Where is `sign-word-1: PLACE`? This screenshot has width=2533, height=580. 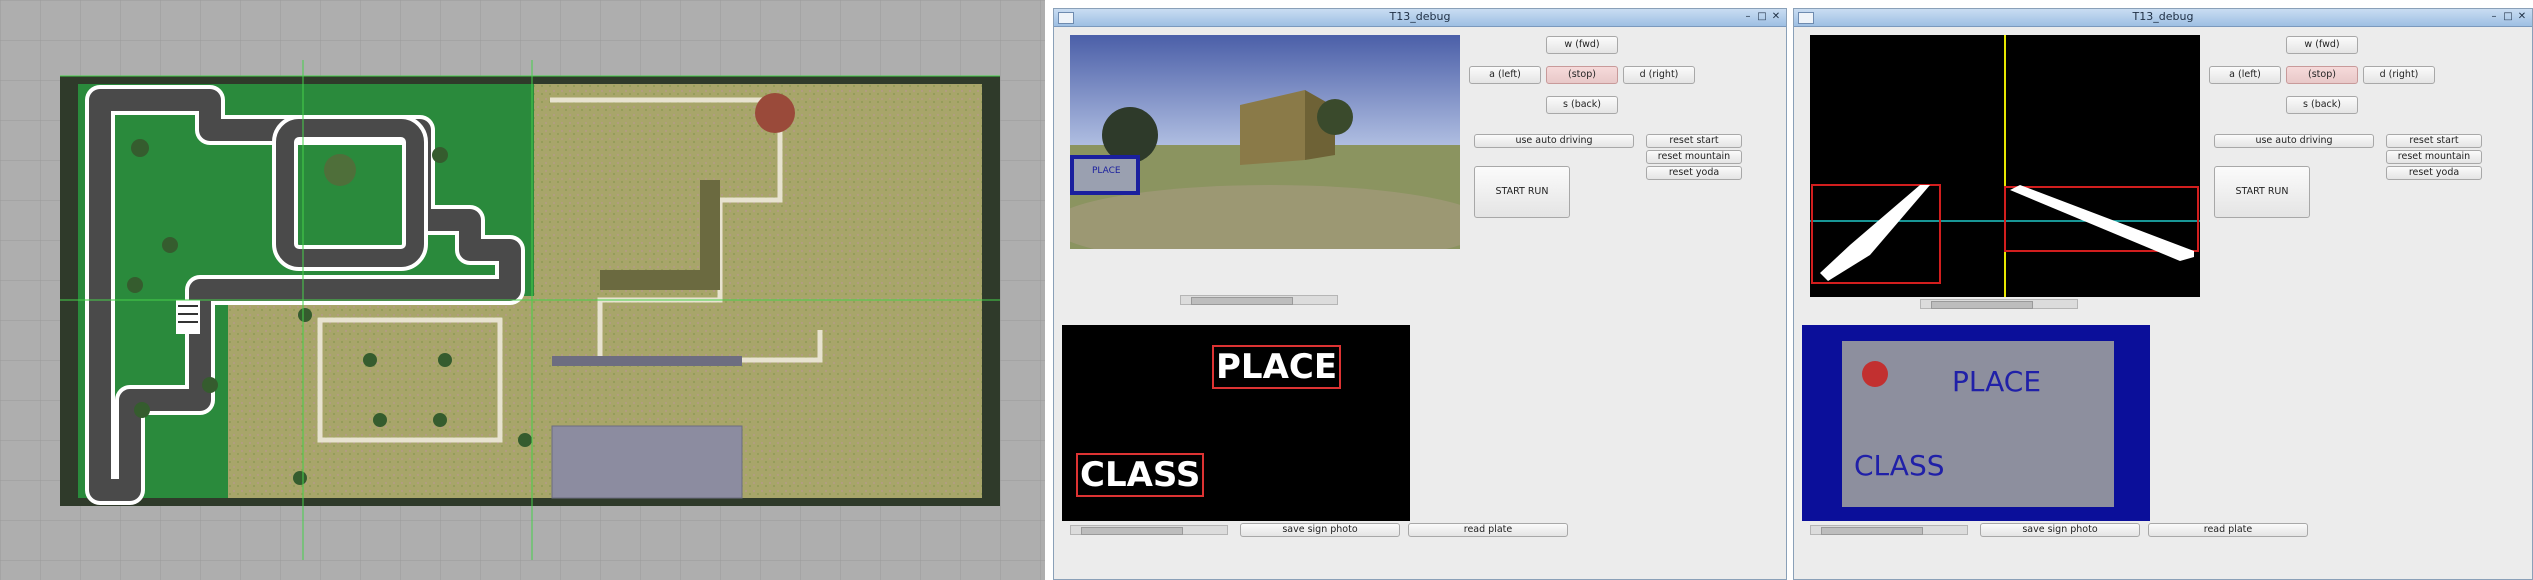 sign-word-1: PLACE is located at coordinates (1997, 381).